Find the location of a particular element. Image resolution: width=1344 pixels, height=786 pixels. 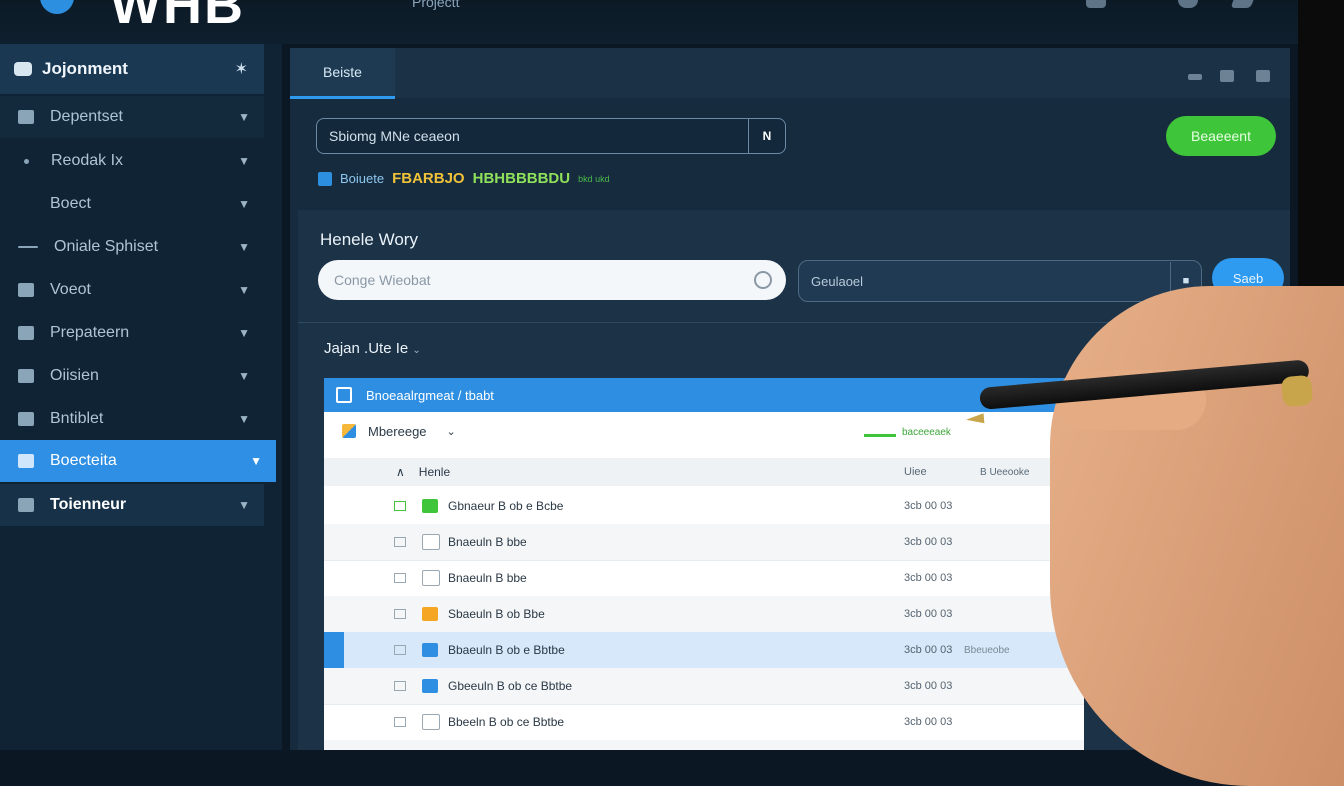

table-row: Sbaeuln B ob Bbe 3cb 00 03 is located at coordinates (704, 614).